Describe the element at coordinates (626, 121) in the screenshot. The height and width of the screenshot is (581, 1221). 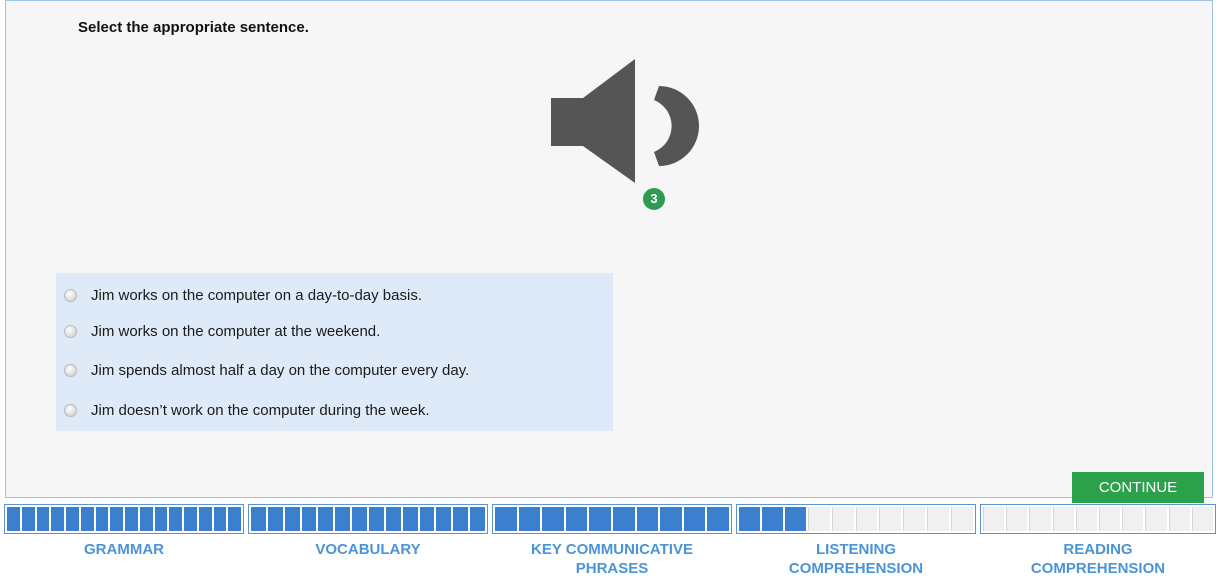
I see `speaker-icon` at that location.